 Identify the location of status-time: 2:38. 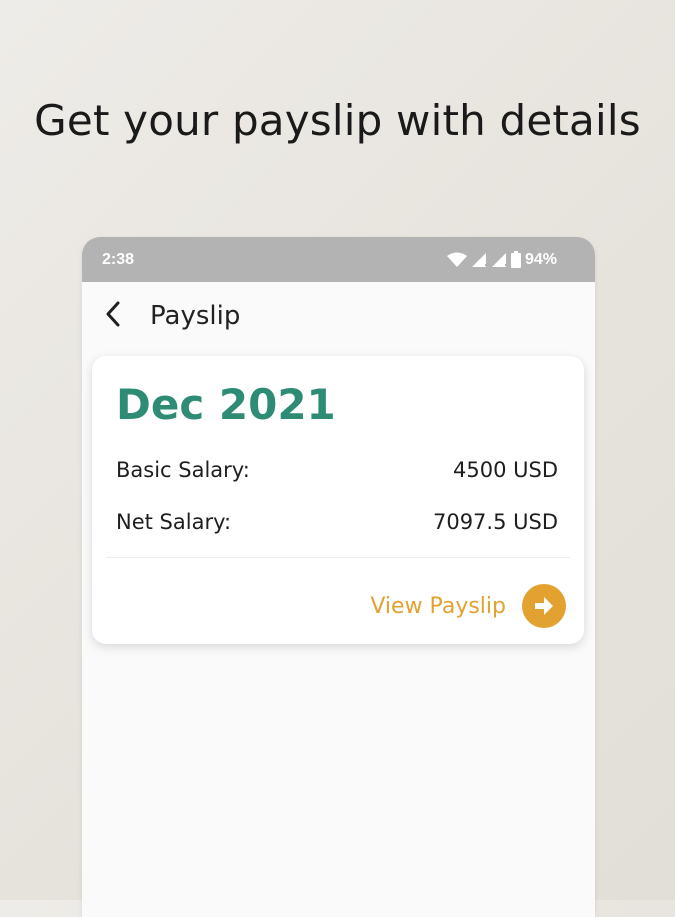
(118, 259).